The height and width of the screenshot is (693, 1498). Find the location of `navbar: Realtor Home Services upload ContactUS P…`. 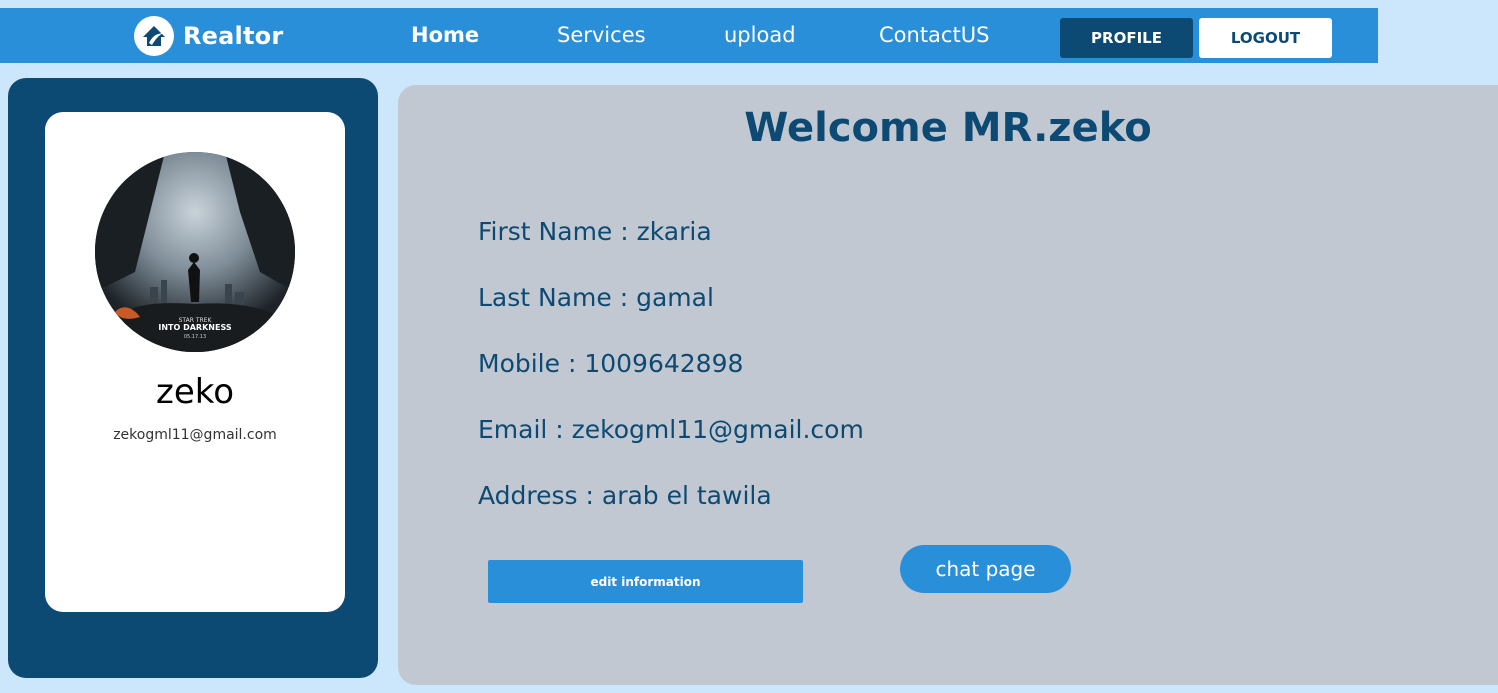

navbar: Realtor Home Services upload ContactUS P… is located at coordinates (689, 35).